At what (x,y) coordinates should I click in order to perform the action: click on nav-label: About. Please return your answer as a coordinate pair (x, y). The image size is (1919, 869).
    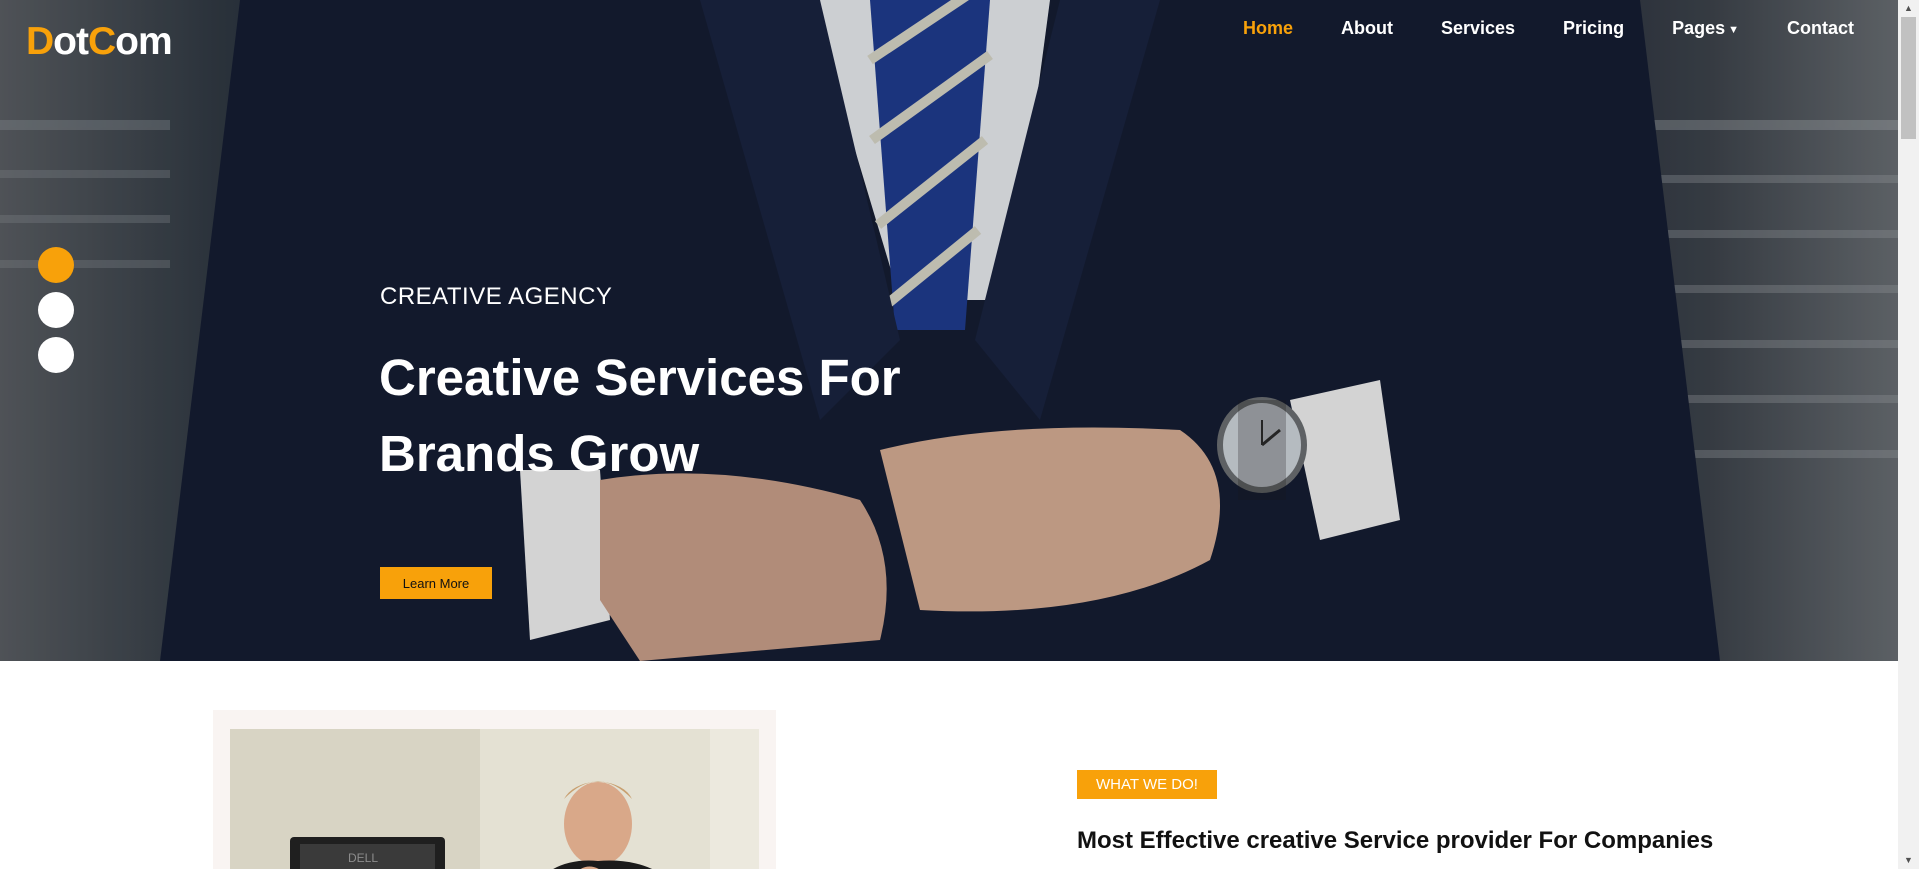
    Looking at the image, I should click on (1366, 28).